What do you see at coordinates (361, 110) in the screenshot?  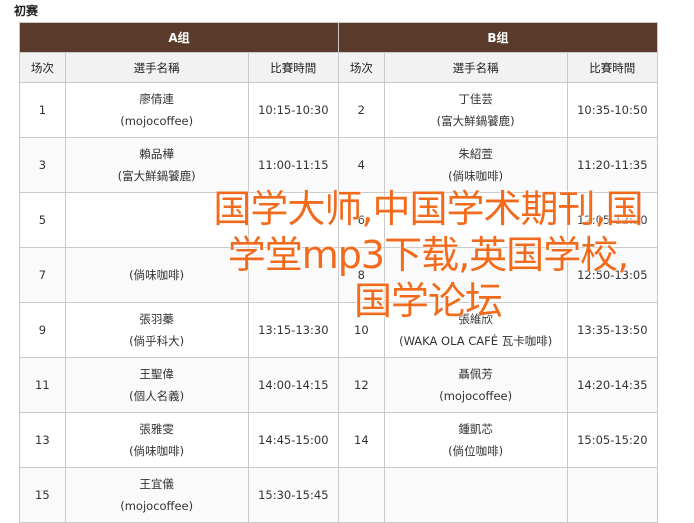 I see `round-cell: 2` at bounding box center [361, 110].